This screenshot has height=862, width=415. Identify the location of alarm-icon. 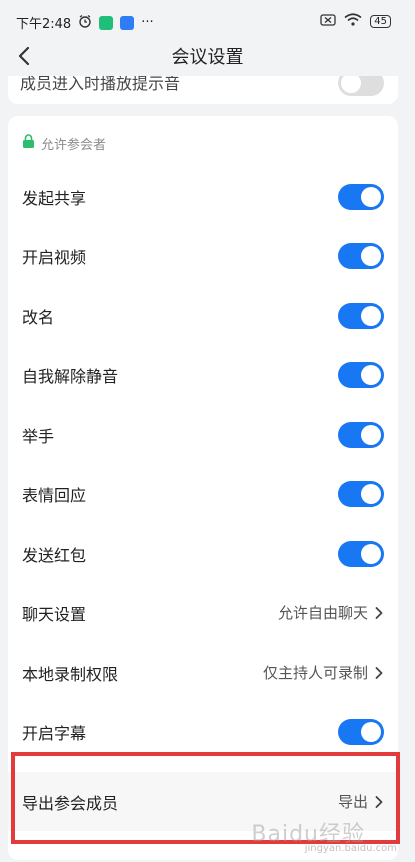
(85, 23).